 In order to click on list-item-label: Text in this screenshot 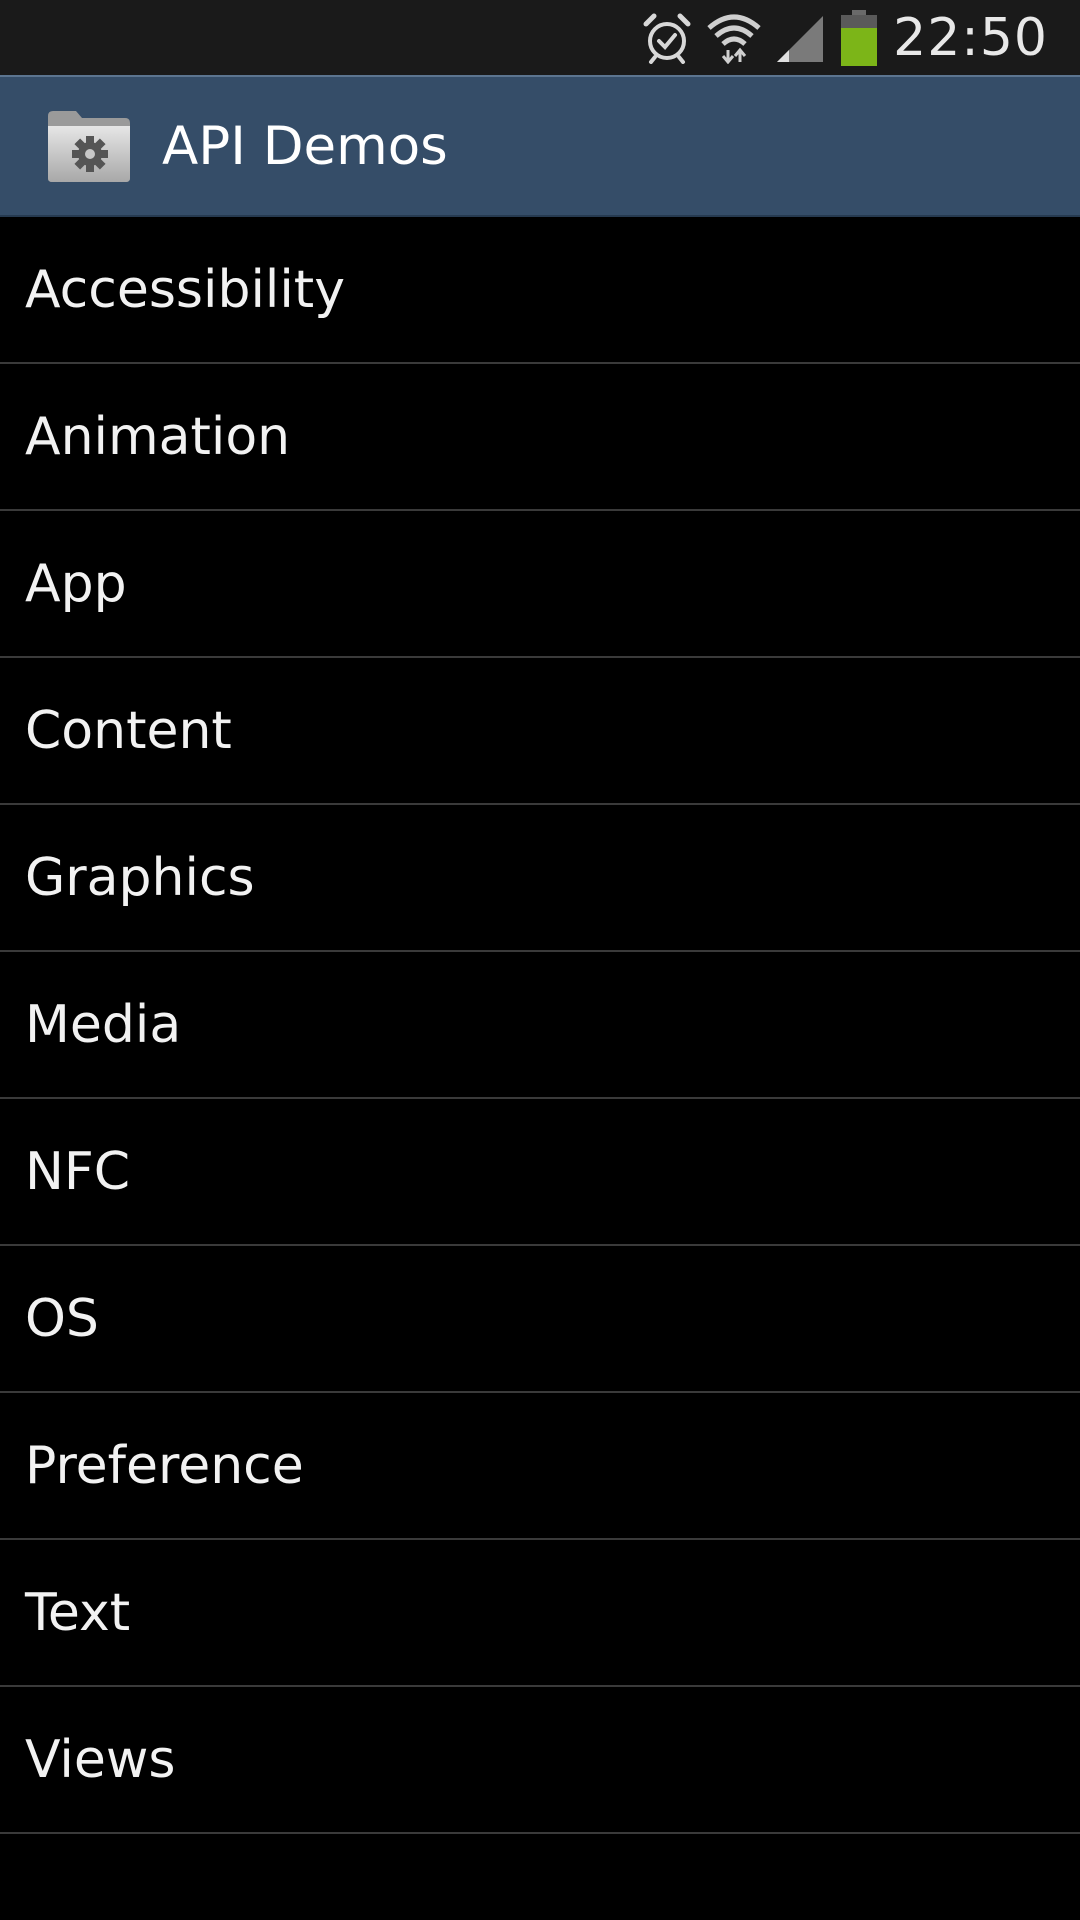, I will do `click(78, 1612)`.